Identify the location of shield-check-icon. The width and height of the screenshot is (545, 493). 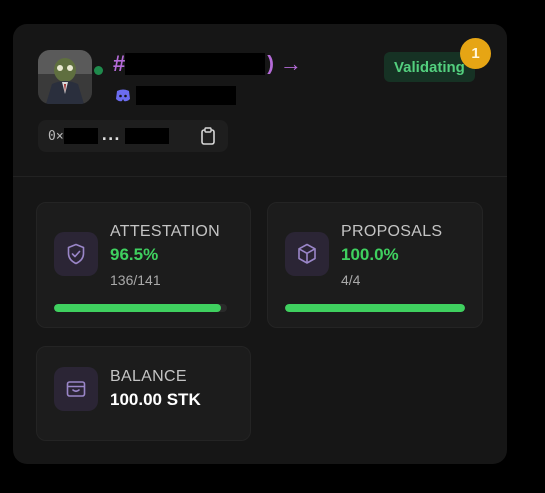
(76, 254).